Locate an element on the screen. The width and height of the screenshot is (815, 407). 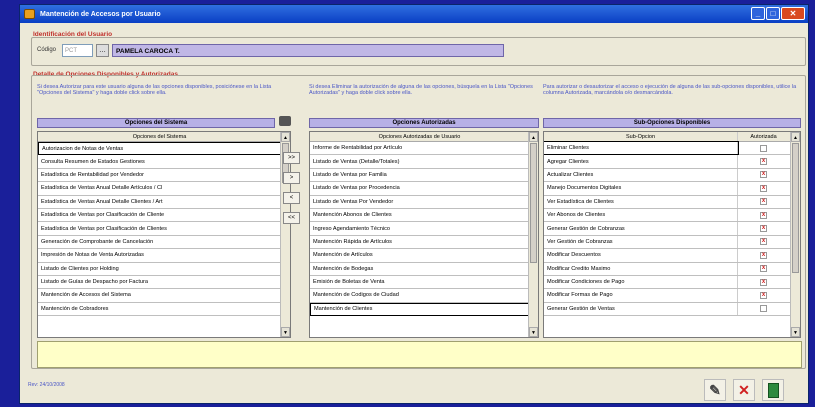
list-item: Mantención de Bodegas is located at coordinates (419, 269).